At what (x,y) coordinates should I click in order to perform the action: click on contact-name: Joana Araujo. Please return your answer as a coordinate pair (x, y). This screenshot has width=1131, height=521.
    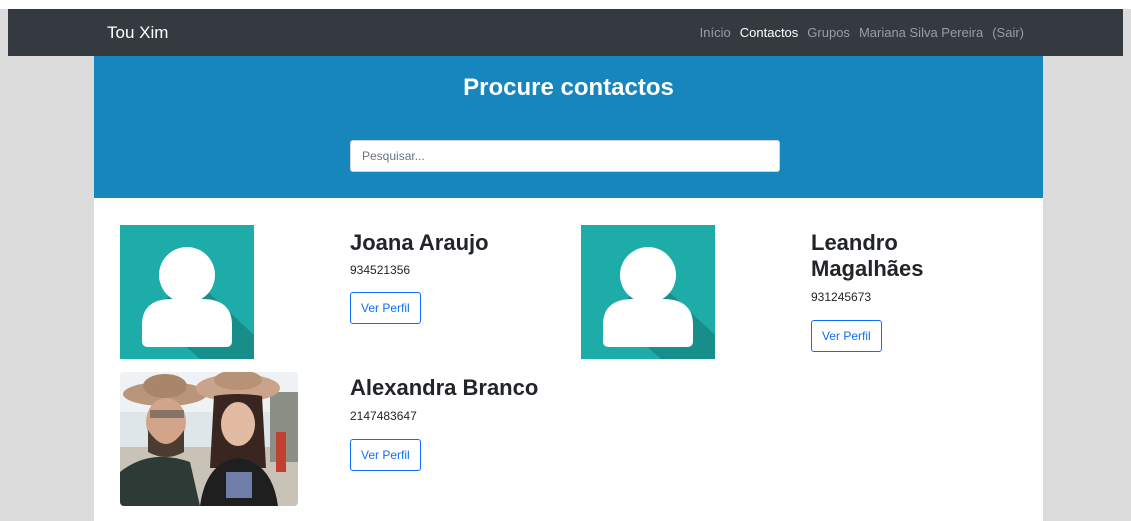
    Looking at the image, I should click on (419, 242).